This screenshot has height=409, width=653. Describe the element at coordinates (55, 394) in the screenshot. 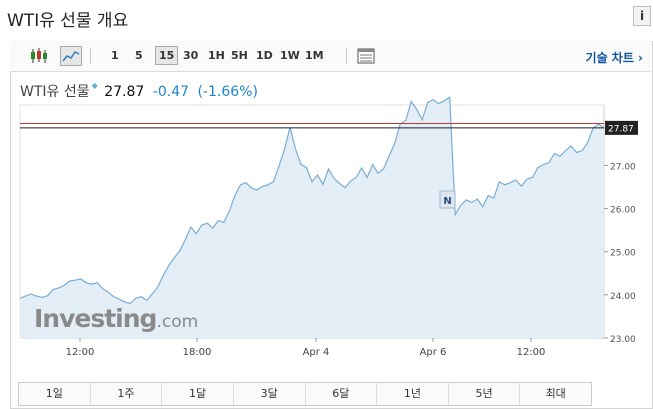

I see `range-button-0: 1일` at that location.